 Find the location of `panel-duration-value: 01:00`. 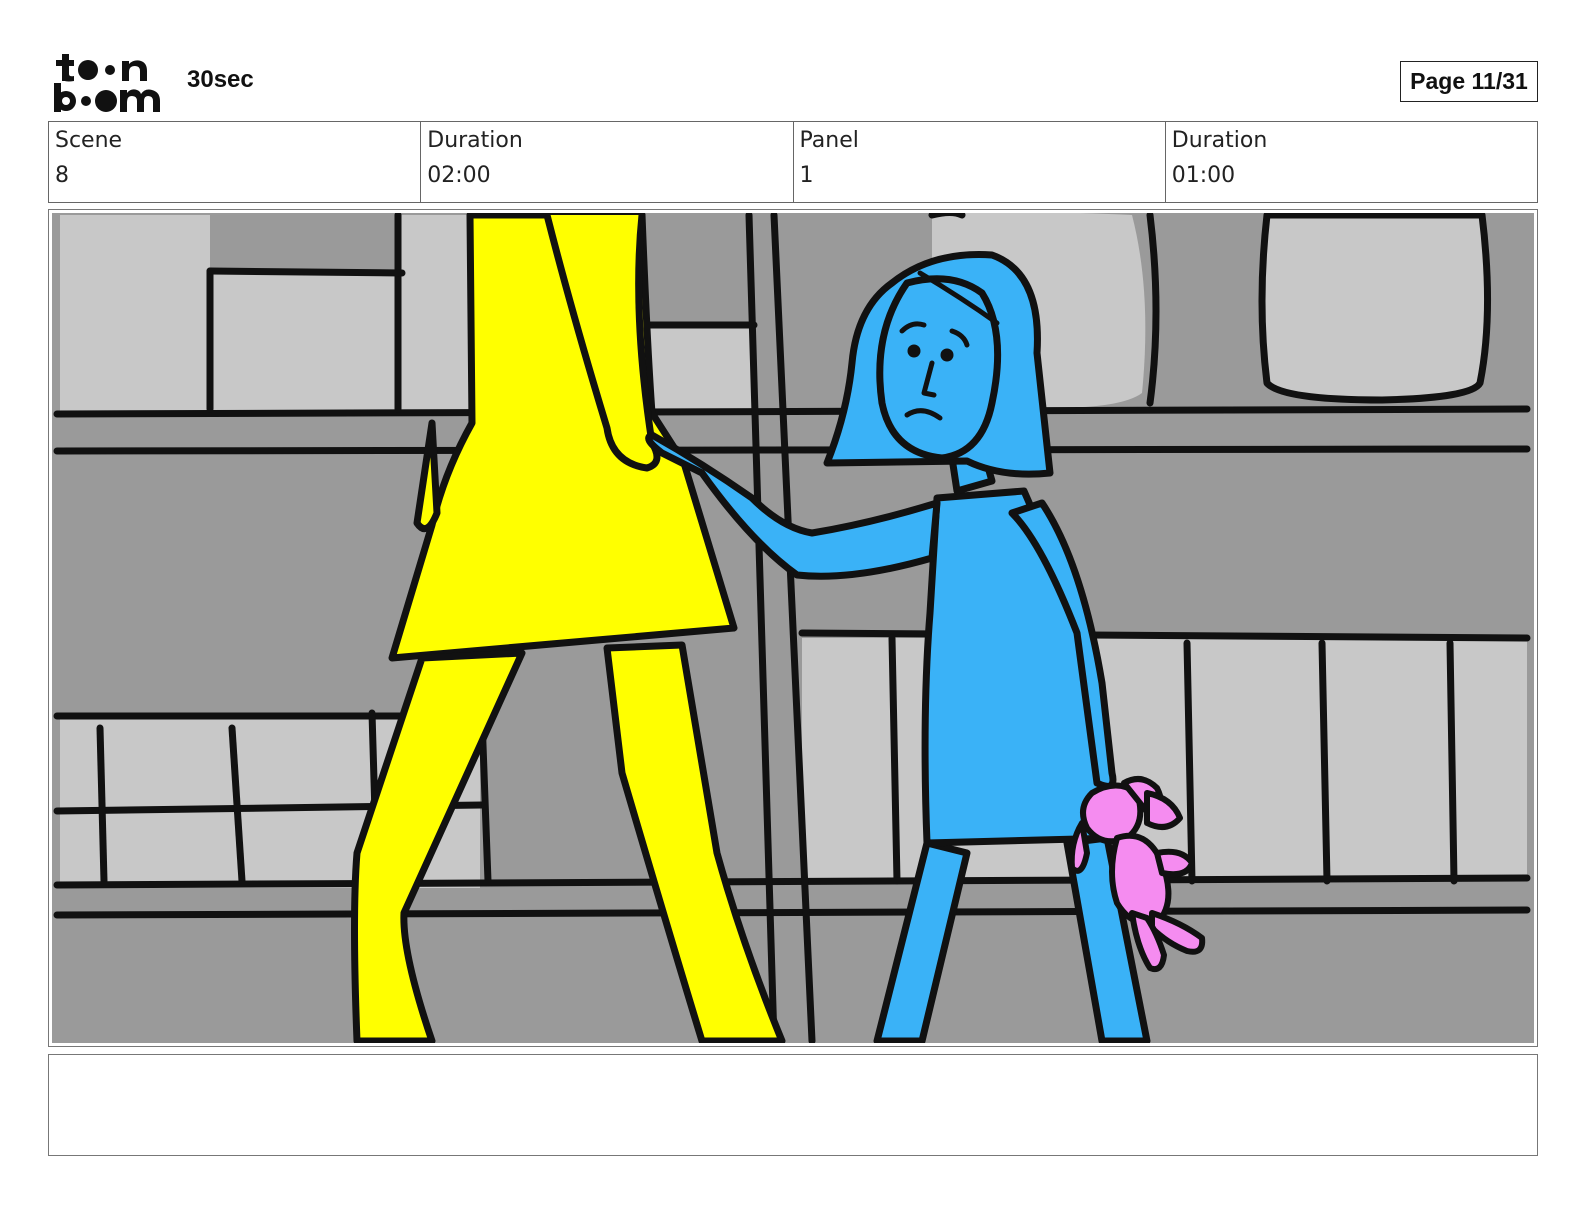

panel-duration-value: 01:00 is located at coordinates (1203, 175).